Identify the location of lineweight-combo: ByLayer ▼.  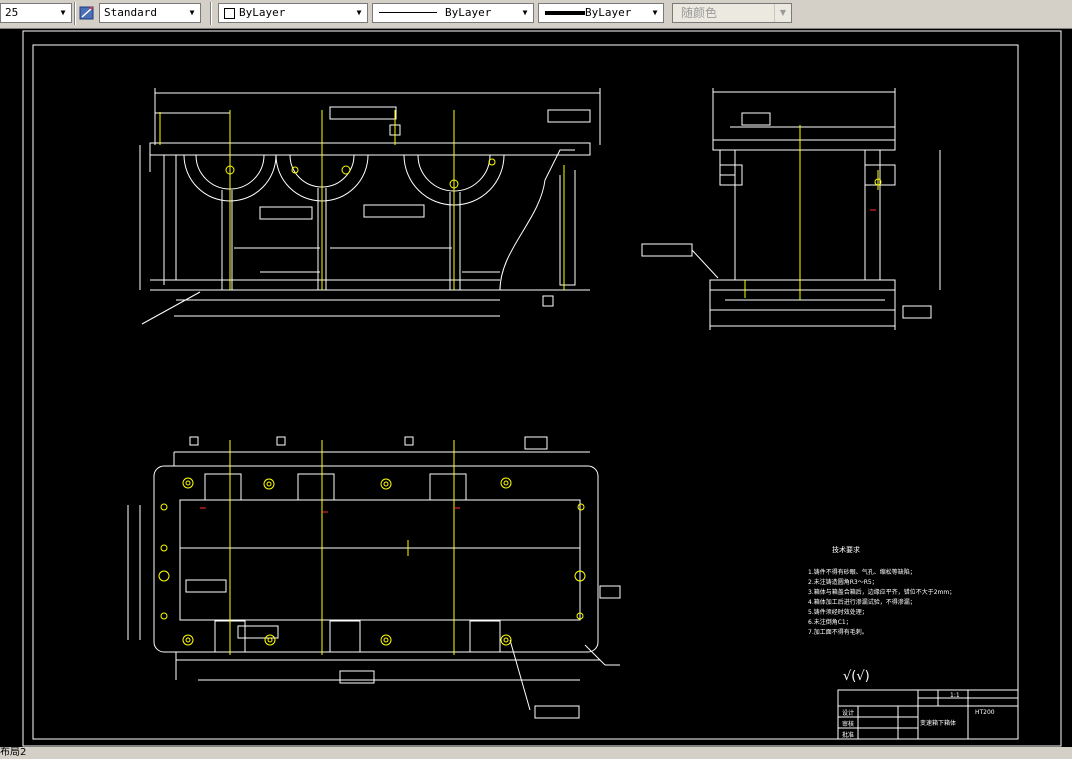
(601, 13).